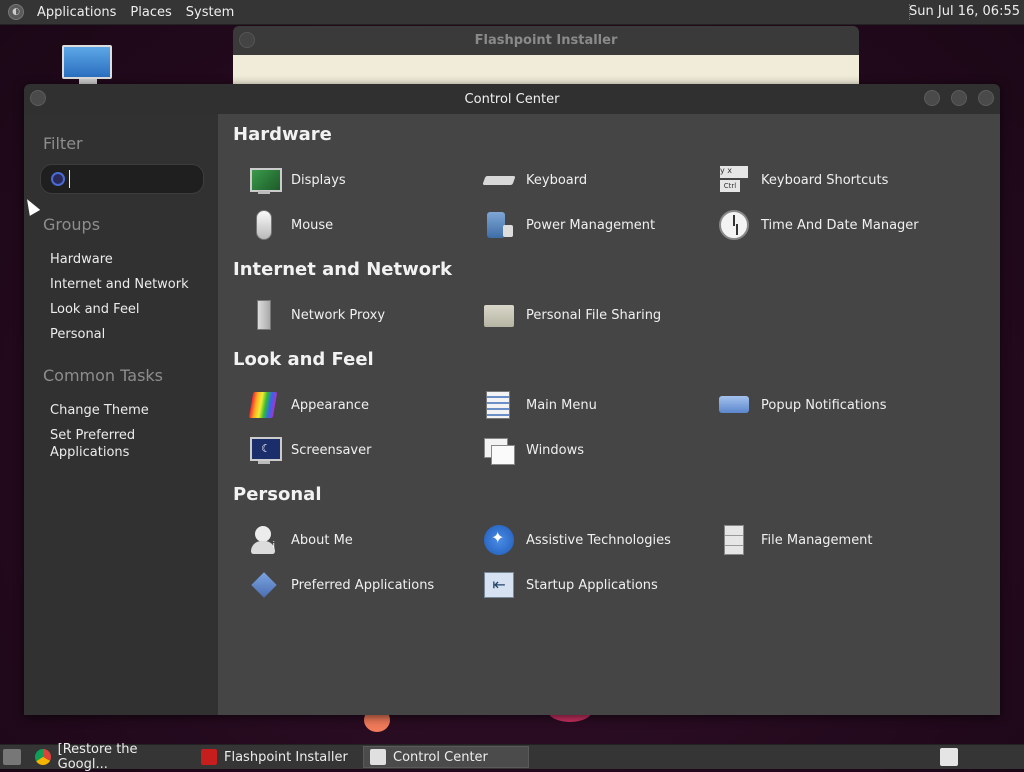 Image resolution: width=1024 pixels, height=772 pixels. I want to click on group-link-internet-network: Internet and Network, so click(119, 284).